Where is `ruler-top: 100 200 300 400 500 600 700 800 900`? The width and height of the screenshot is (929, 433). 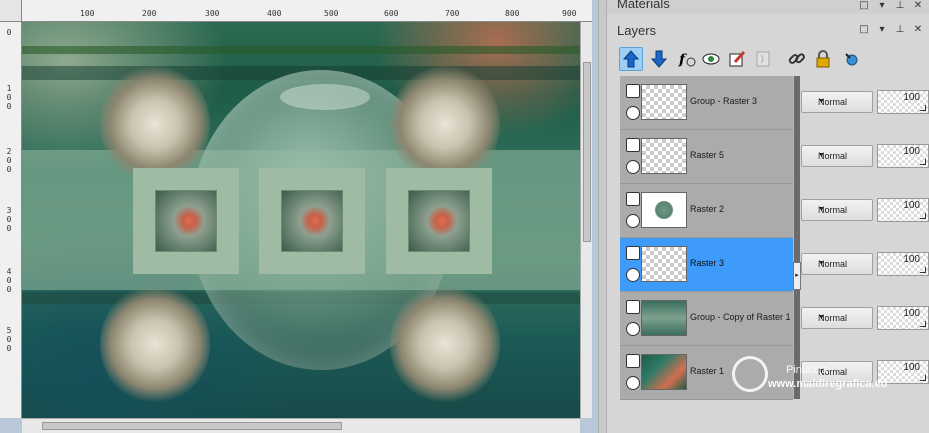
ruler-top: 100 200 300 400 500 600 700 800 900 is located at coordinates (307, 11).